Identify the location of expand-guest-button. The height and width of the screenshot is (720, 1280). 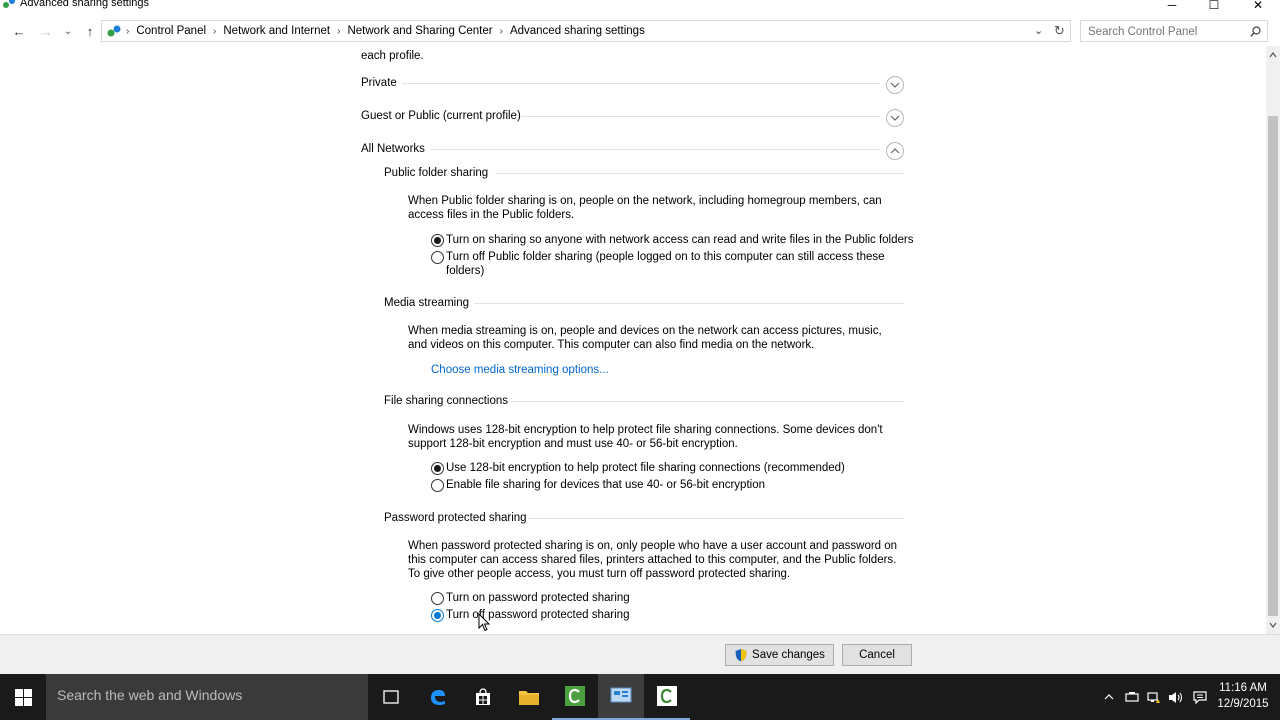
(895, 118).